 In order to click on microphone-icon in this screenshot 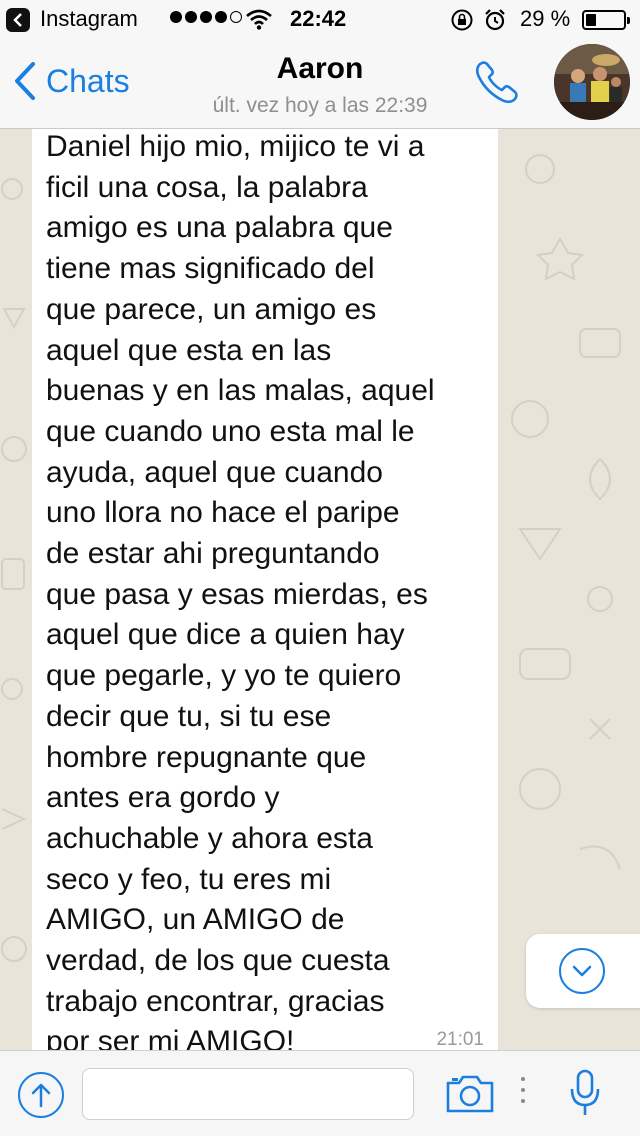, I will do `click(585, 1095)`.